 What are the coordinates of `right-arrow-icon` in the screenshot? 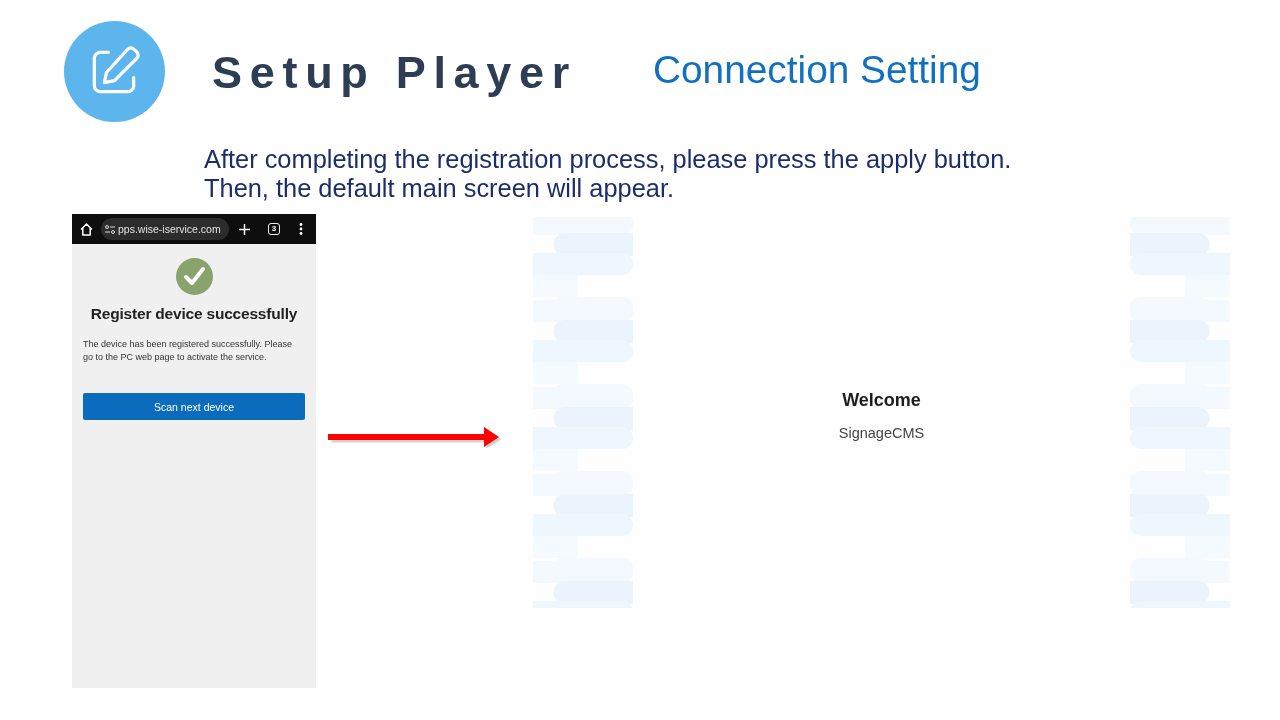 It's located at (415, 438).